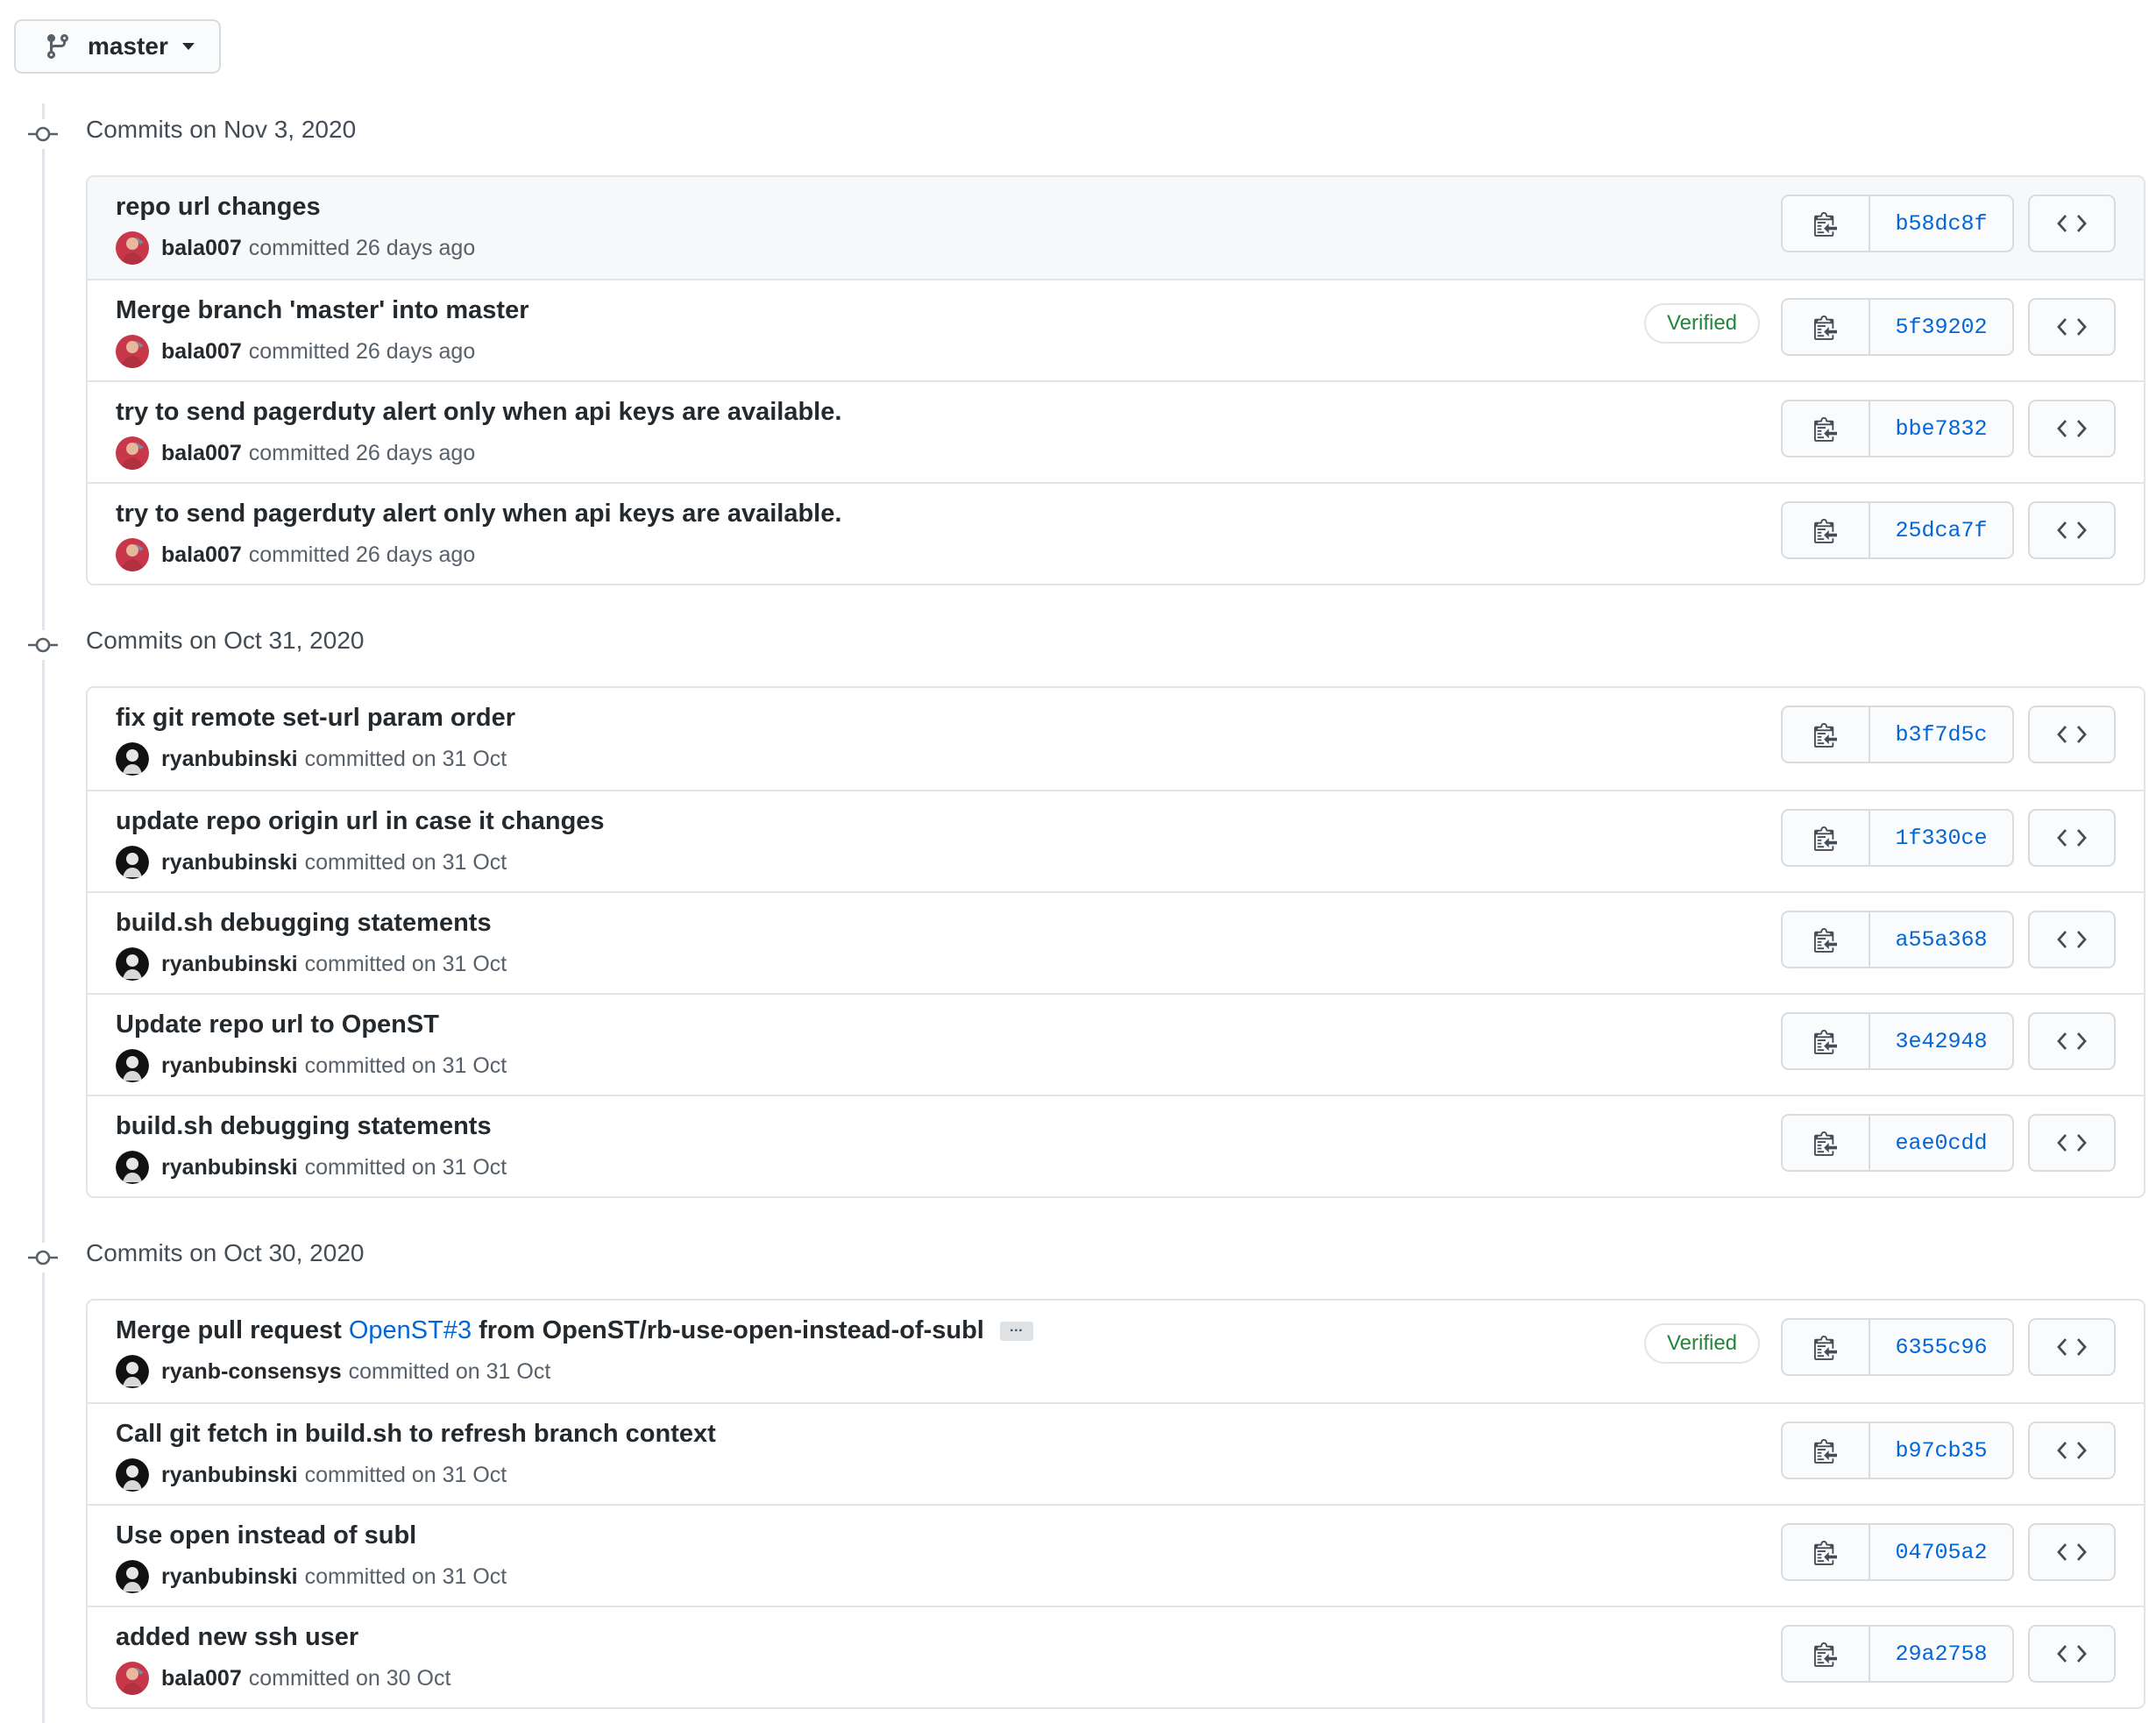 The height and width of the screenshot is (1723, 2156). I want to click on commit-group-header: Commits on Nov 3, 2020, so click(1078, 132).